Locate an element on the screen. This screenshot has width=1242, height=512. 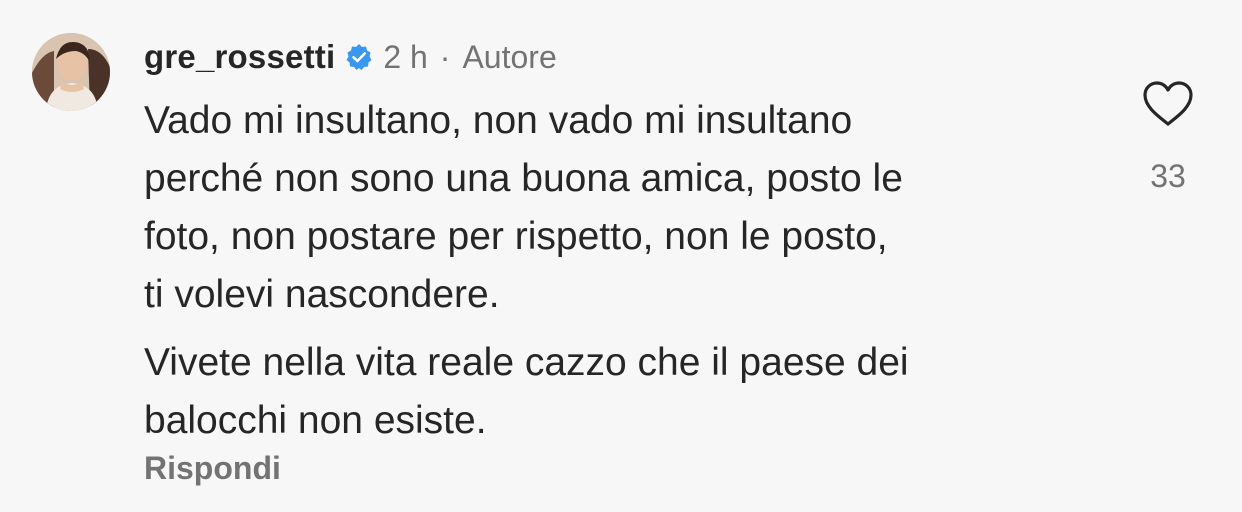
heart-outline-icon is located at coordinates (1168, 103).